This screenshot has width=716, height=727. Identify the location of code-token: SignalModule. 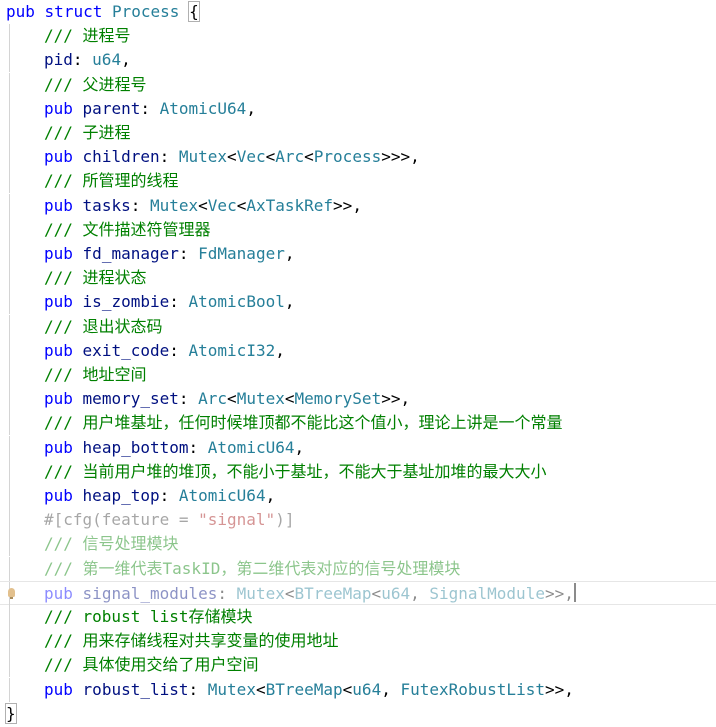
(487, 593).